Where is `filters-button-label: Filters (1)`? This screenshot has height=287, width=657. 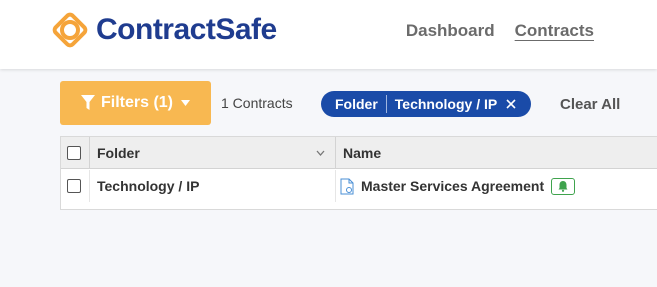
filters-button-label: Filters (1) is located at coordinates (136, 102).